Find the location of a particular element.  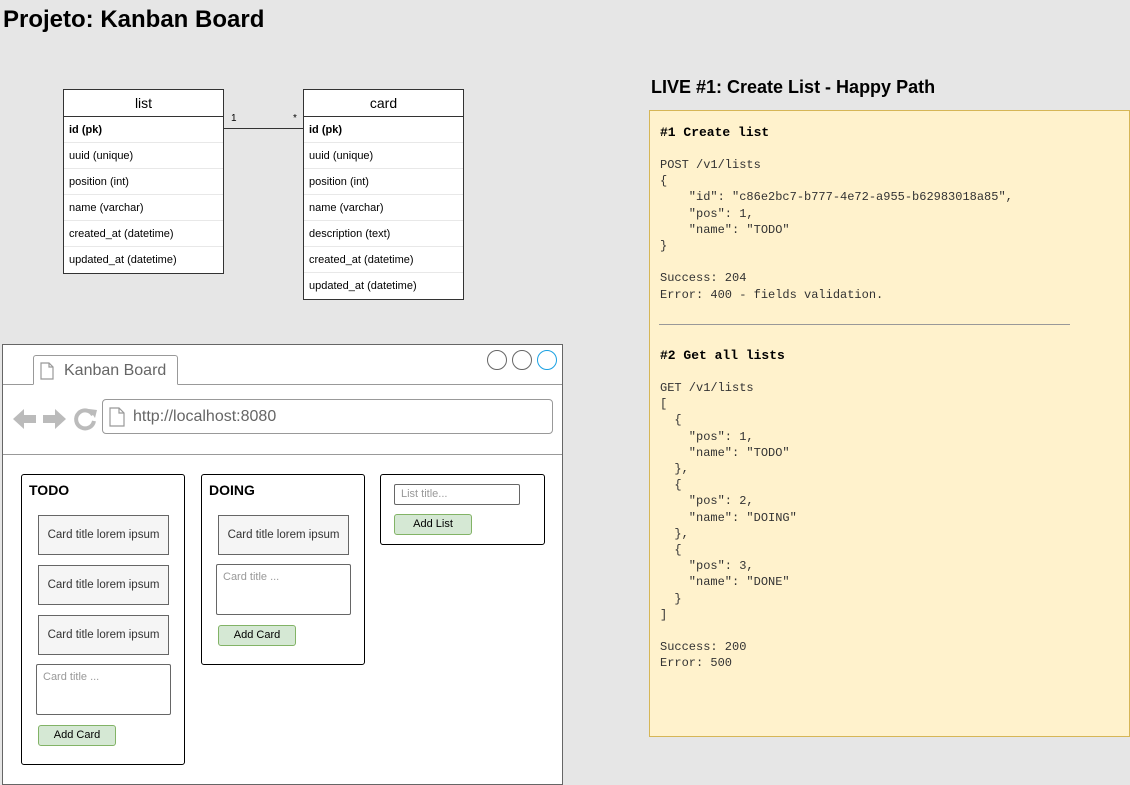

column-title: TODO is located at coordinates (49, 490).